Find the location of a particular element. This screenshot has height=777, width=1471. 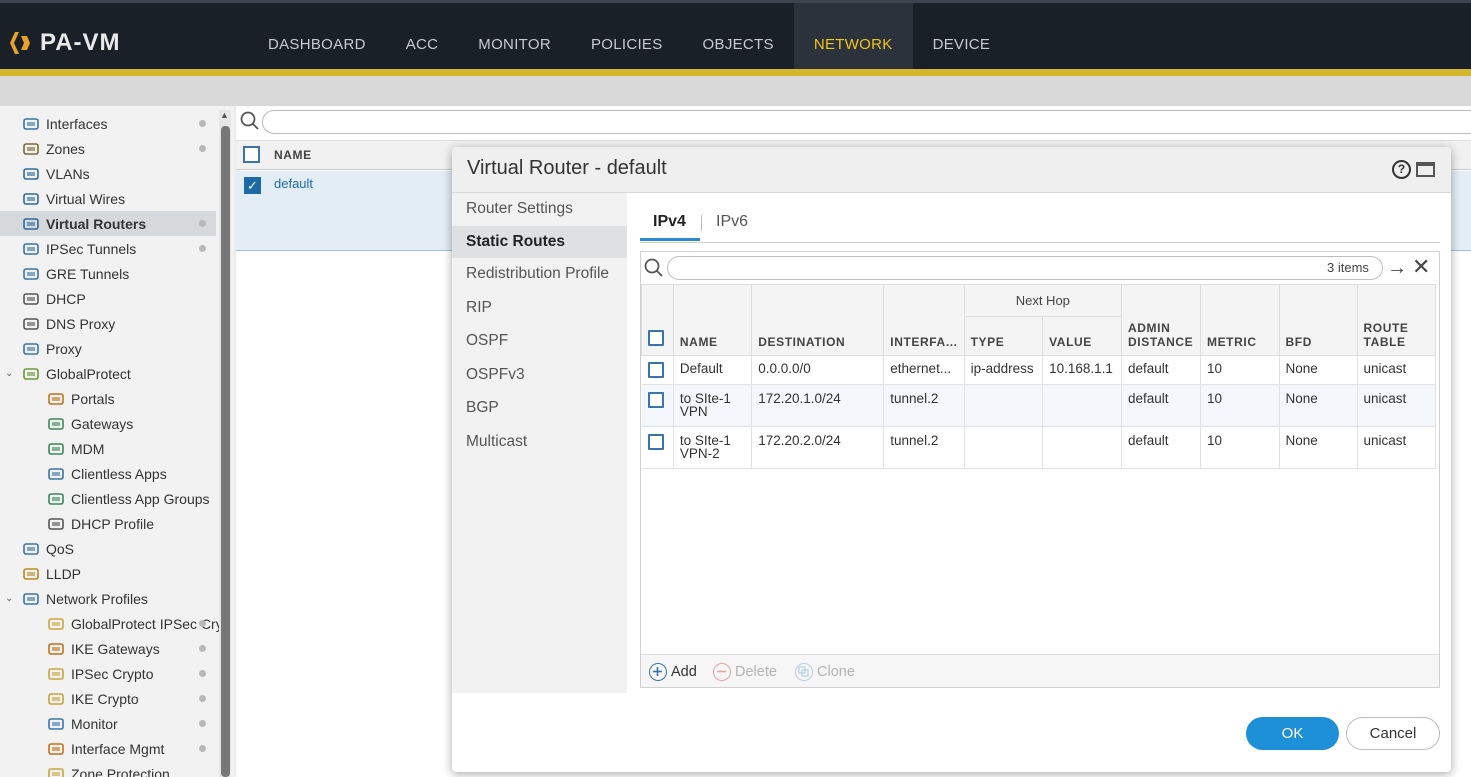

sidebar-item-ike-gateways: IKE Gateways is located at coordinates (108, 648).